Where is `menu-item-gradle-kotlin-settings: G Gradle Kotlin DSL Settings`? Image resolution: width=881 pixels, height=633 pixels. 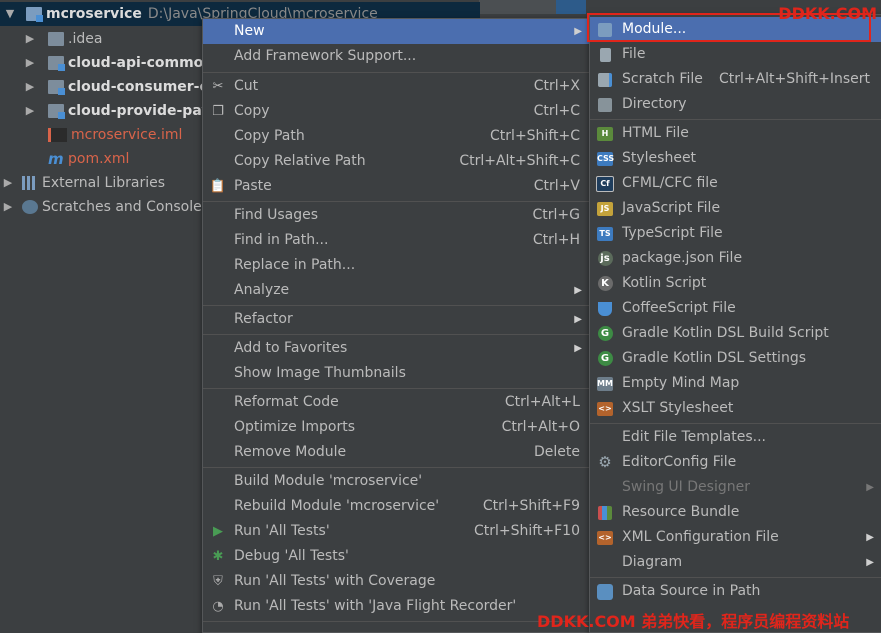 menu-item-gradle-kotlin-settings: G Gradle Kotlin DSL Settings is located at coordinates (735, 358).